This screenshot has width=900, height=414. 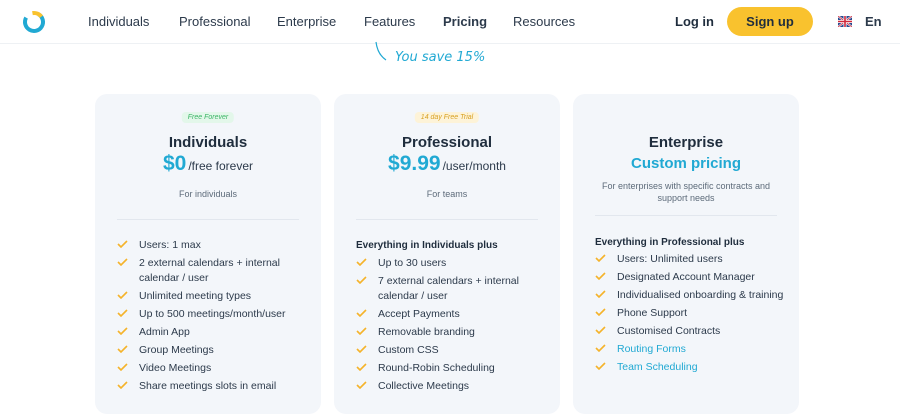 I want to click on nav-individuals: Individuals, so click(x=118, y=21).